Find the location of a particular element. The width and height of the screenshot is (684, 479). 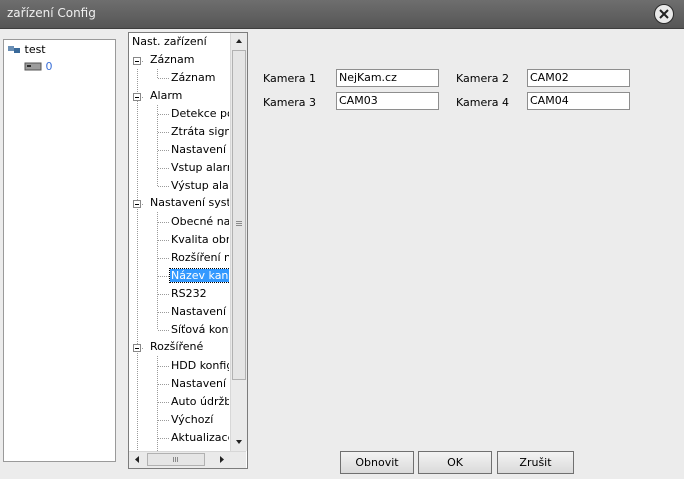

tree-item-extension: Rozšíření n is located at coordinates (200, 259).